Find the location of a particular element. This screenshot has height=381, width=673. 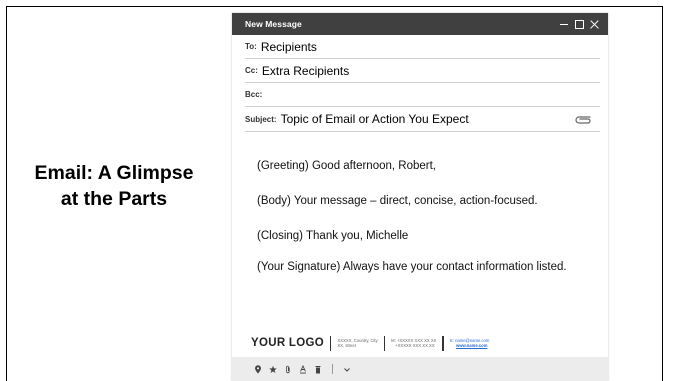

logo-text: YOUR LOGO is located at coordinates (287, 343).